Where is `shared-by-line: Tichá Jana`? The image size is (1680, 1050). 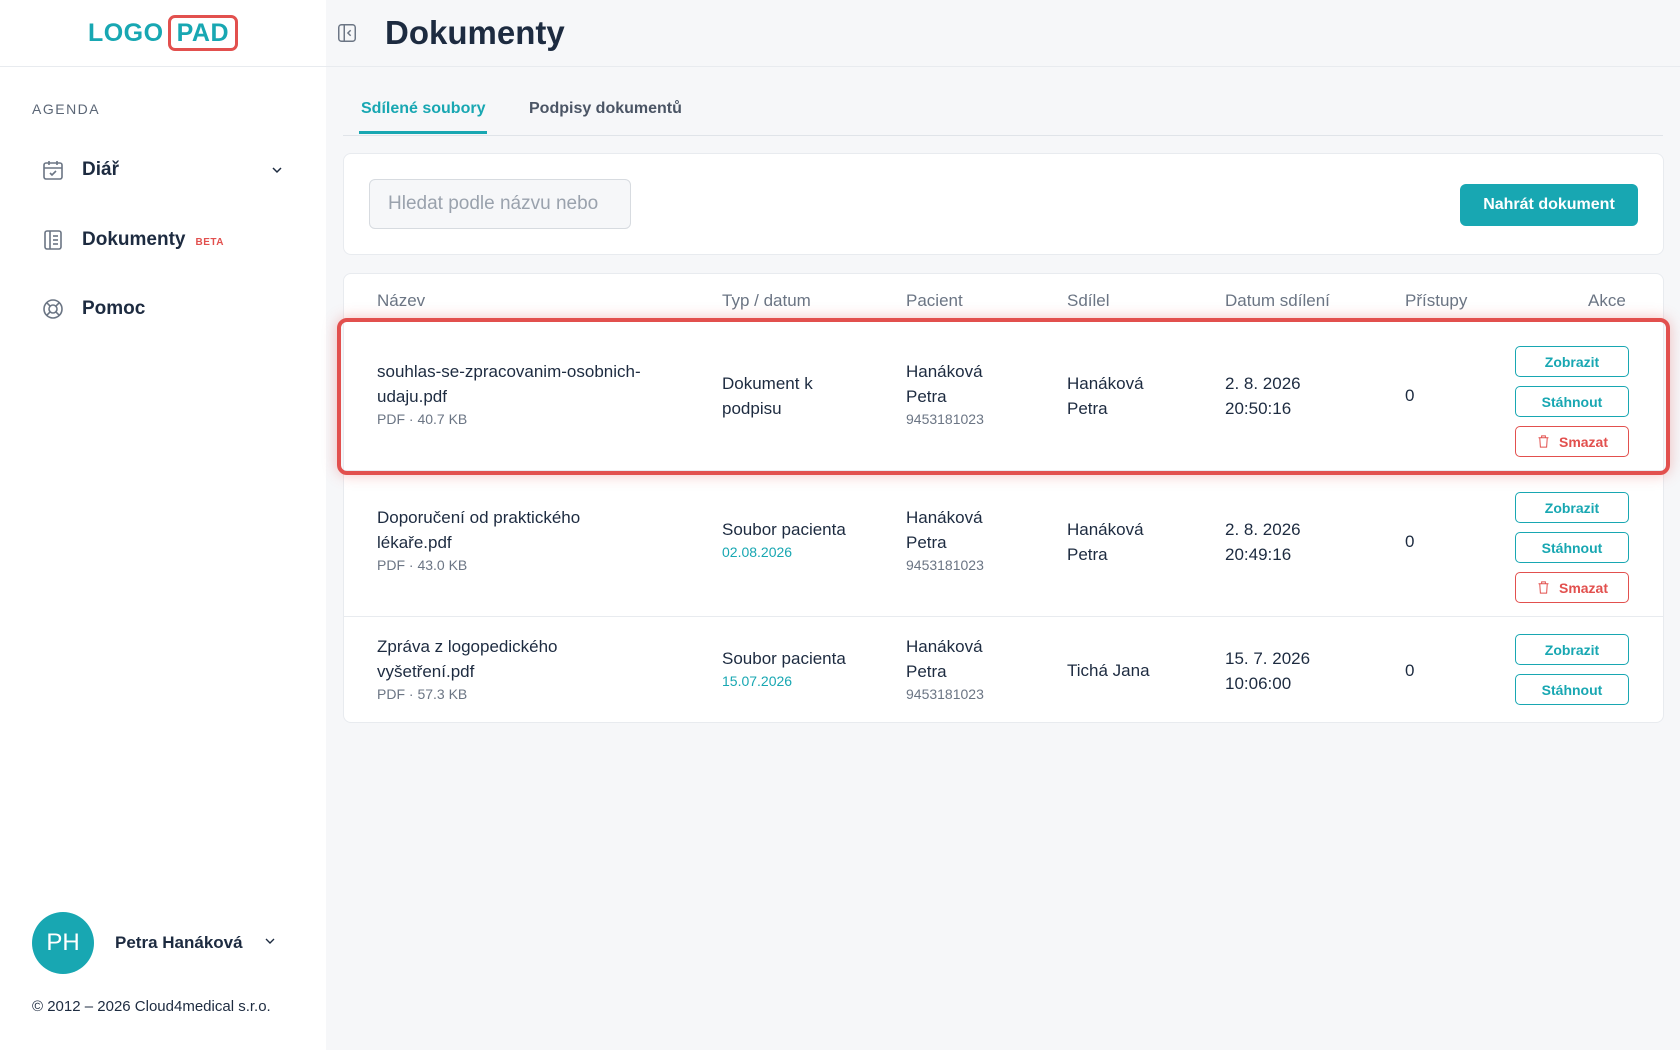 shared-by-line: Tichá Jana is located at coordinates (1108, 670).